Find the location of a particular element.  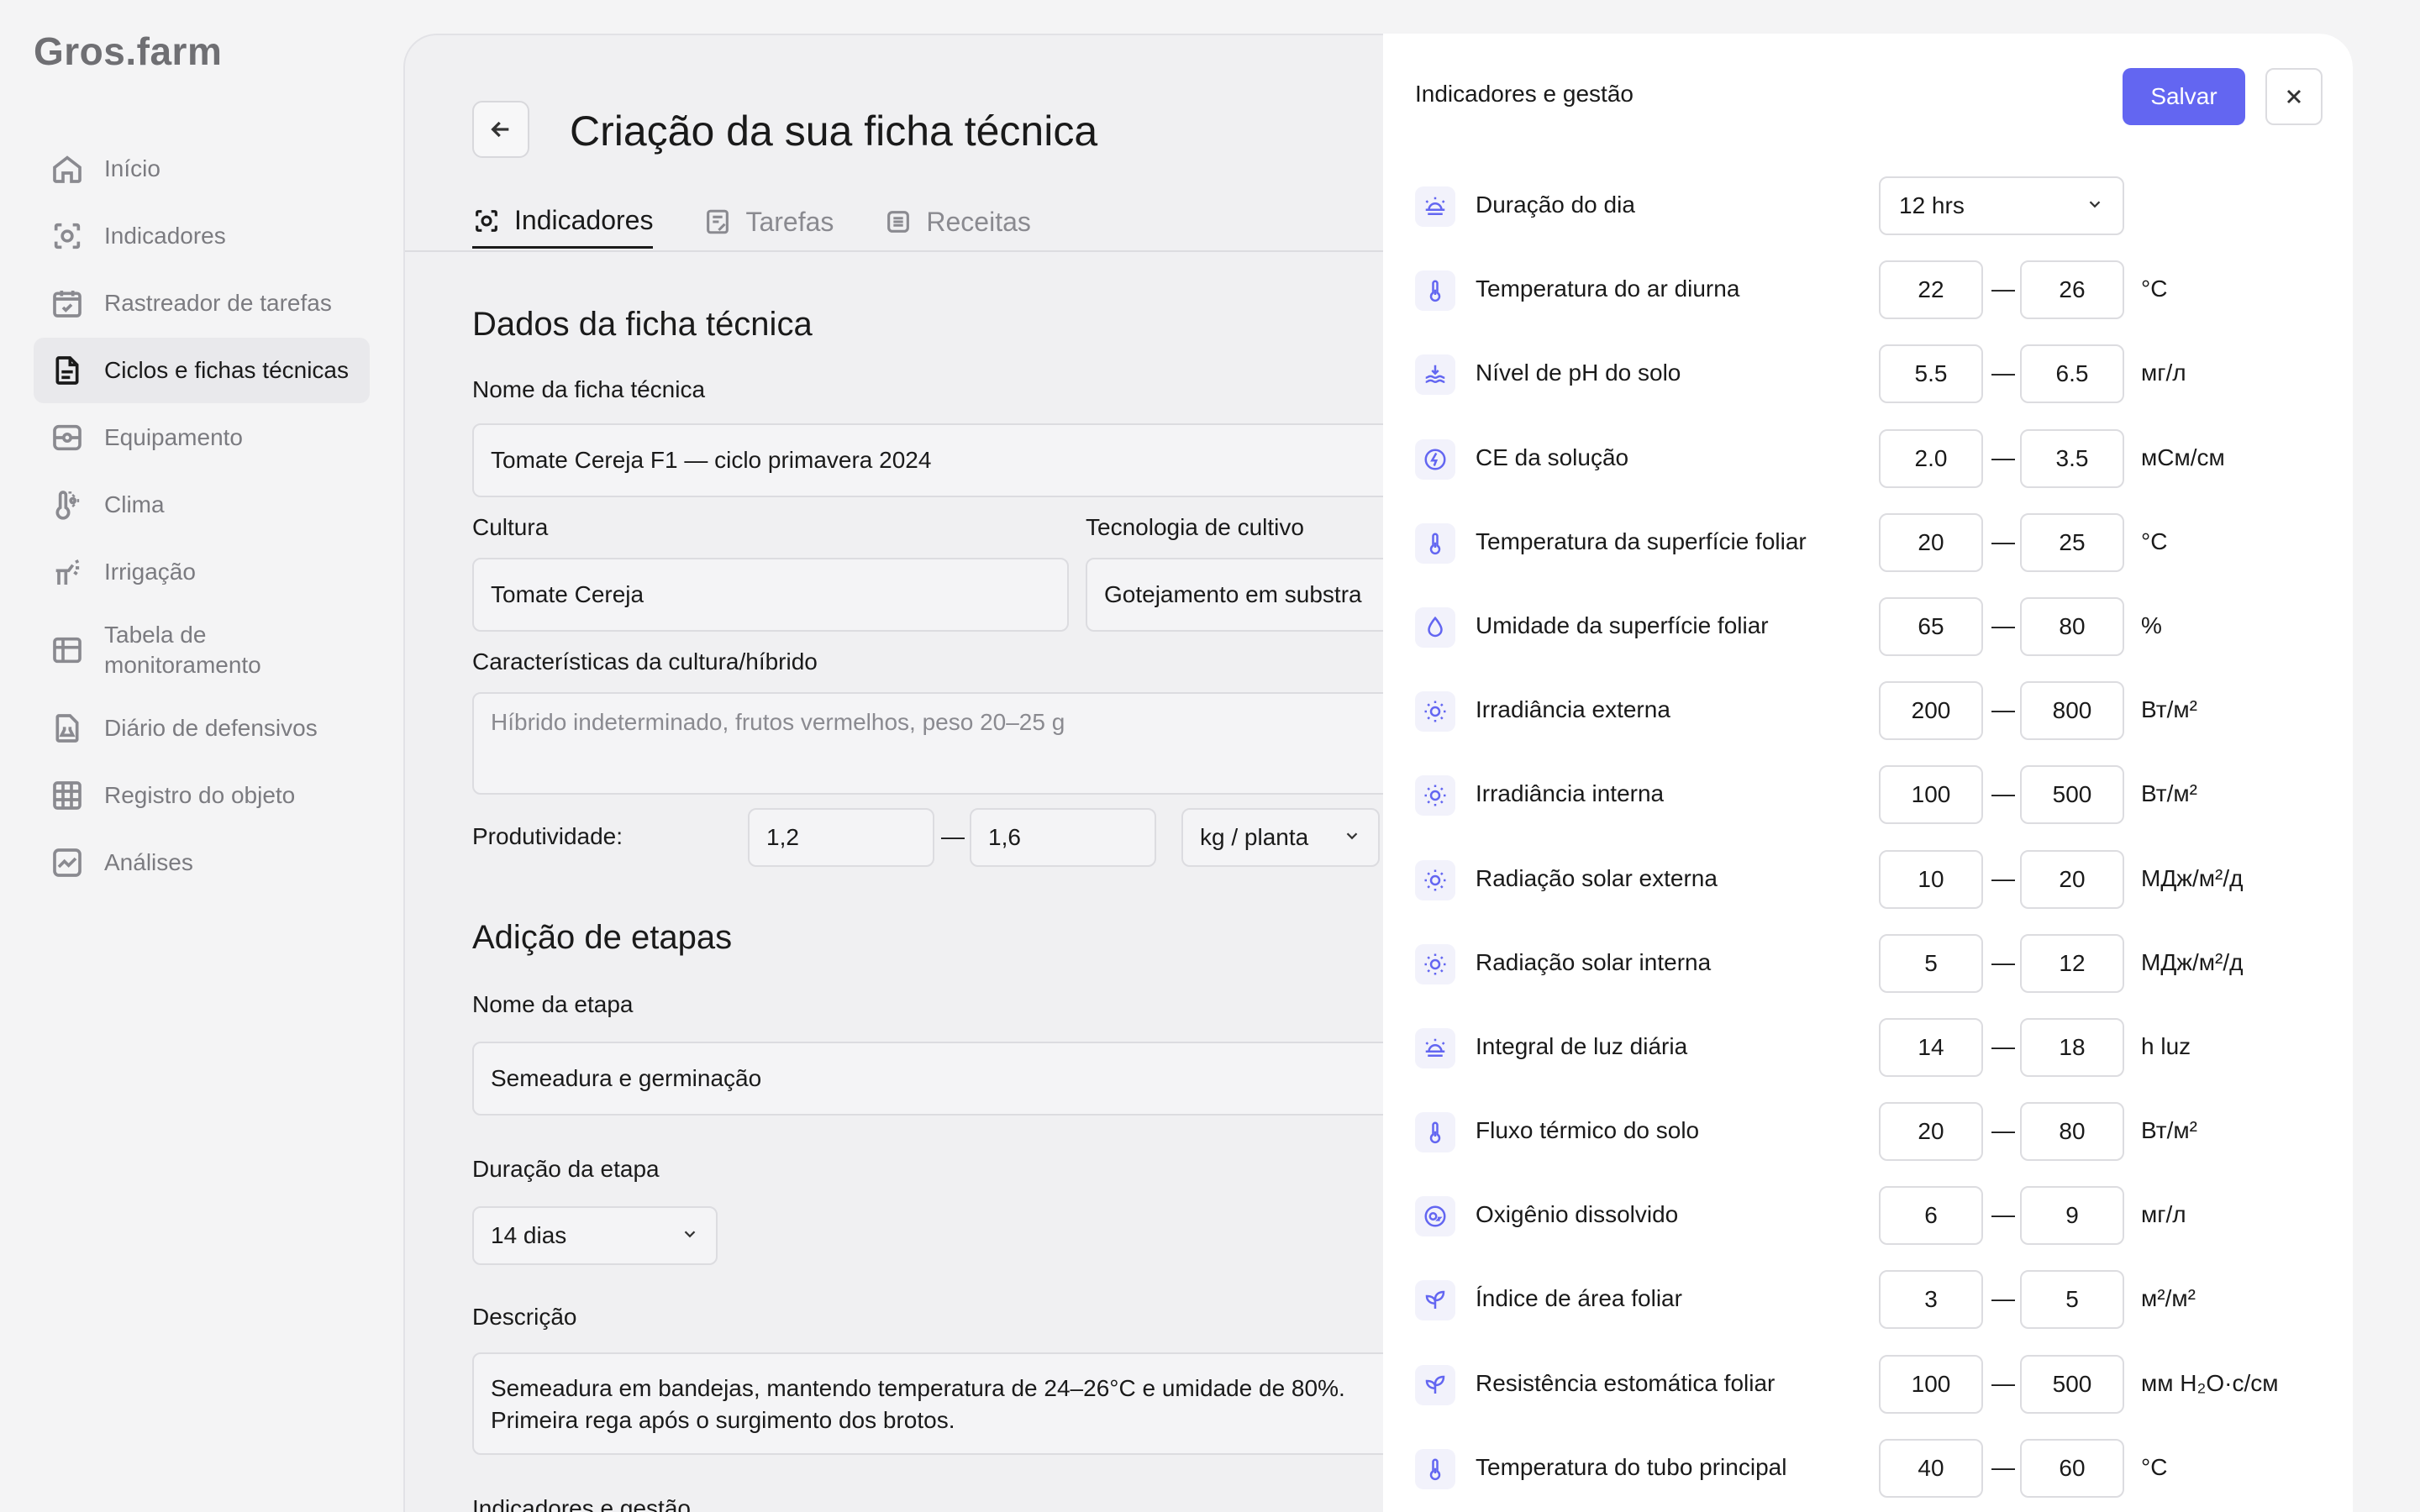

indicator-min-input: 3 is located at coordinates (1931, 1300).